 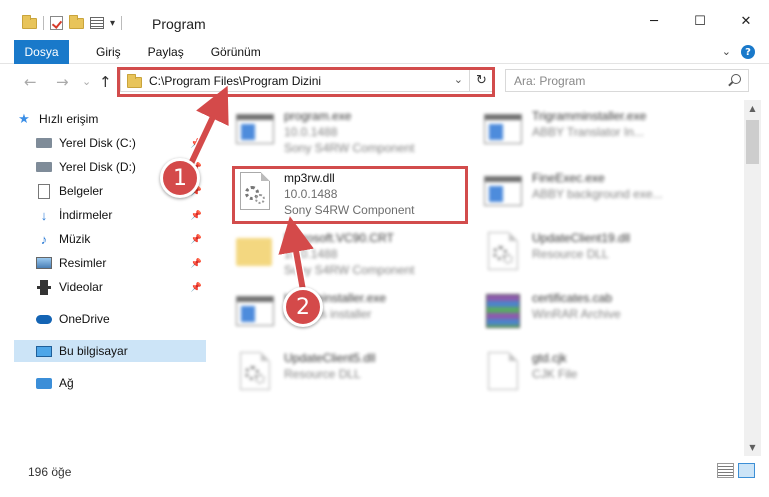 I want to click on ribbon-tabs: Dosya Giriş Paylaş Görünüm ⌄ ?, so click(x=384, y=51).